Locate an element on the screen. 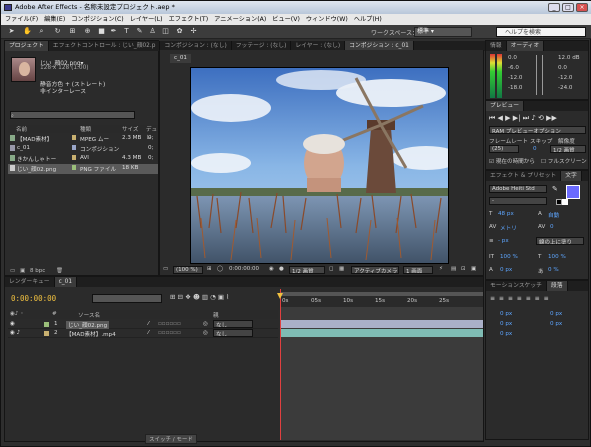 This screenshot has width=591, height=447. time-graph: 0s 05s 10s 15s 20s 25s is located at coordinates (380, 364).